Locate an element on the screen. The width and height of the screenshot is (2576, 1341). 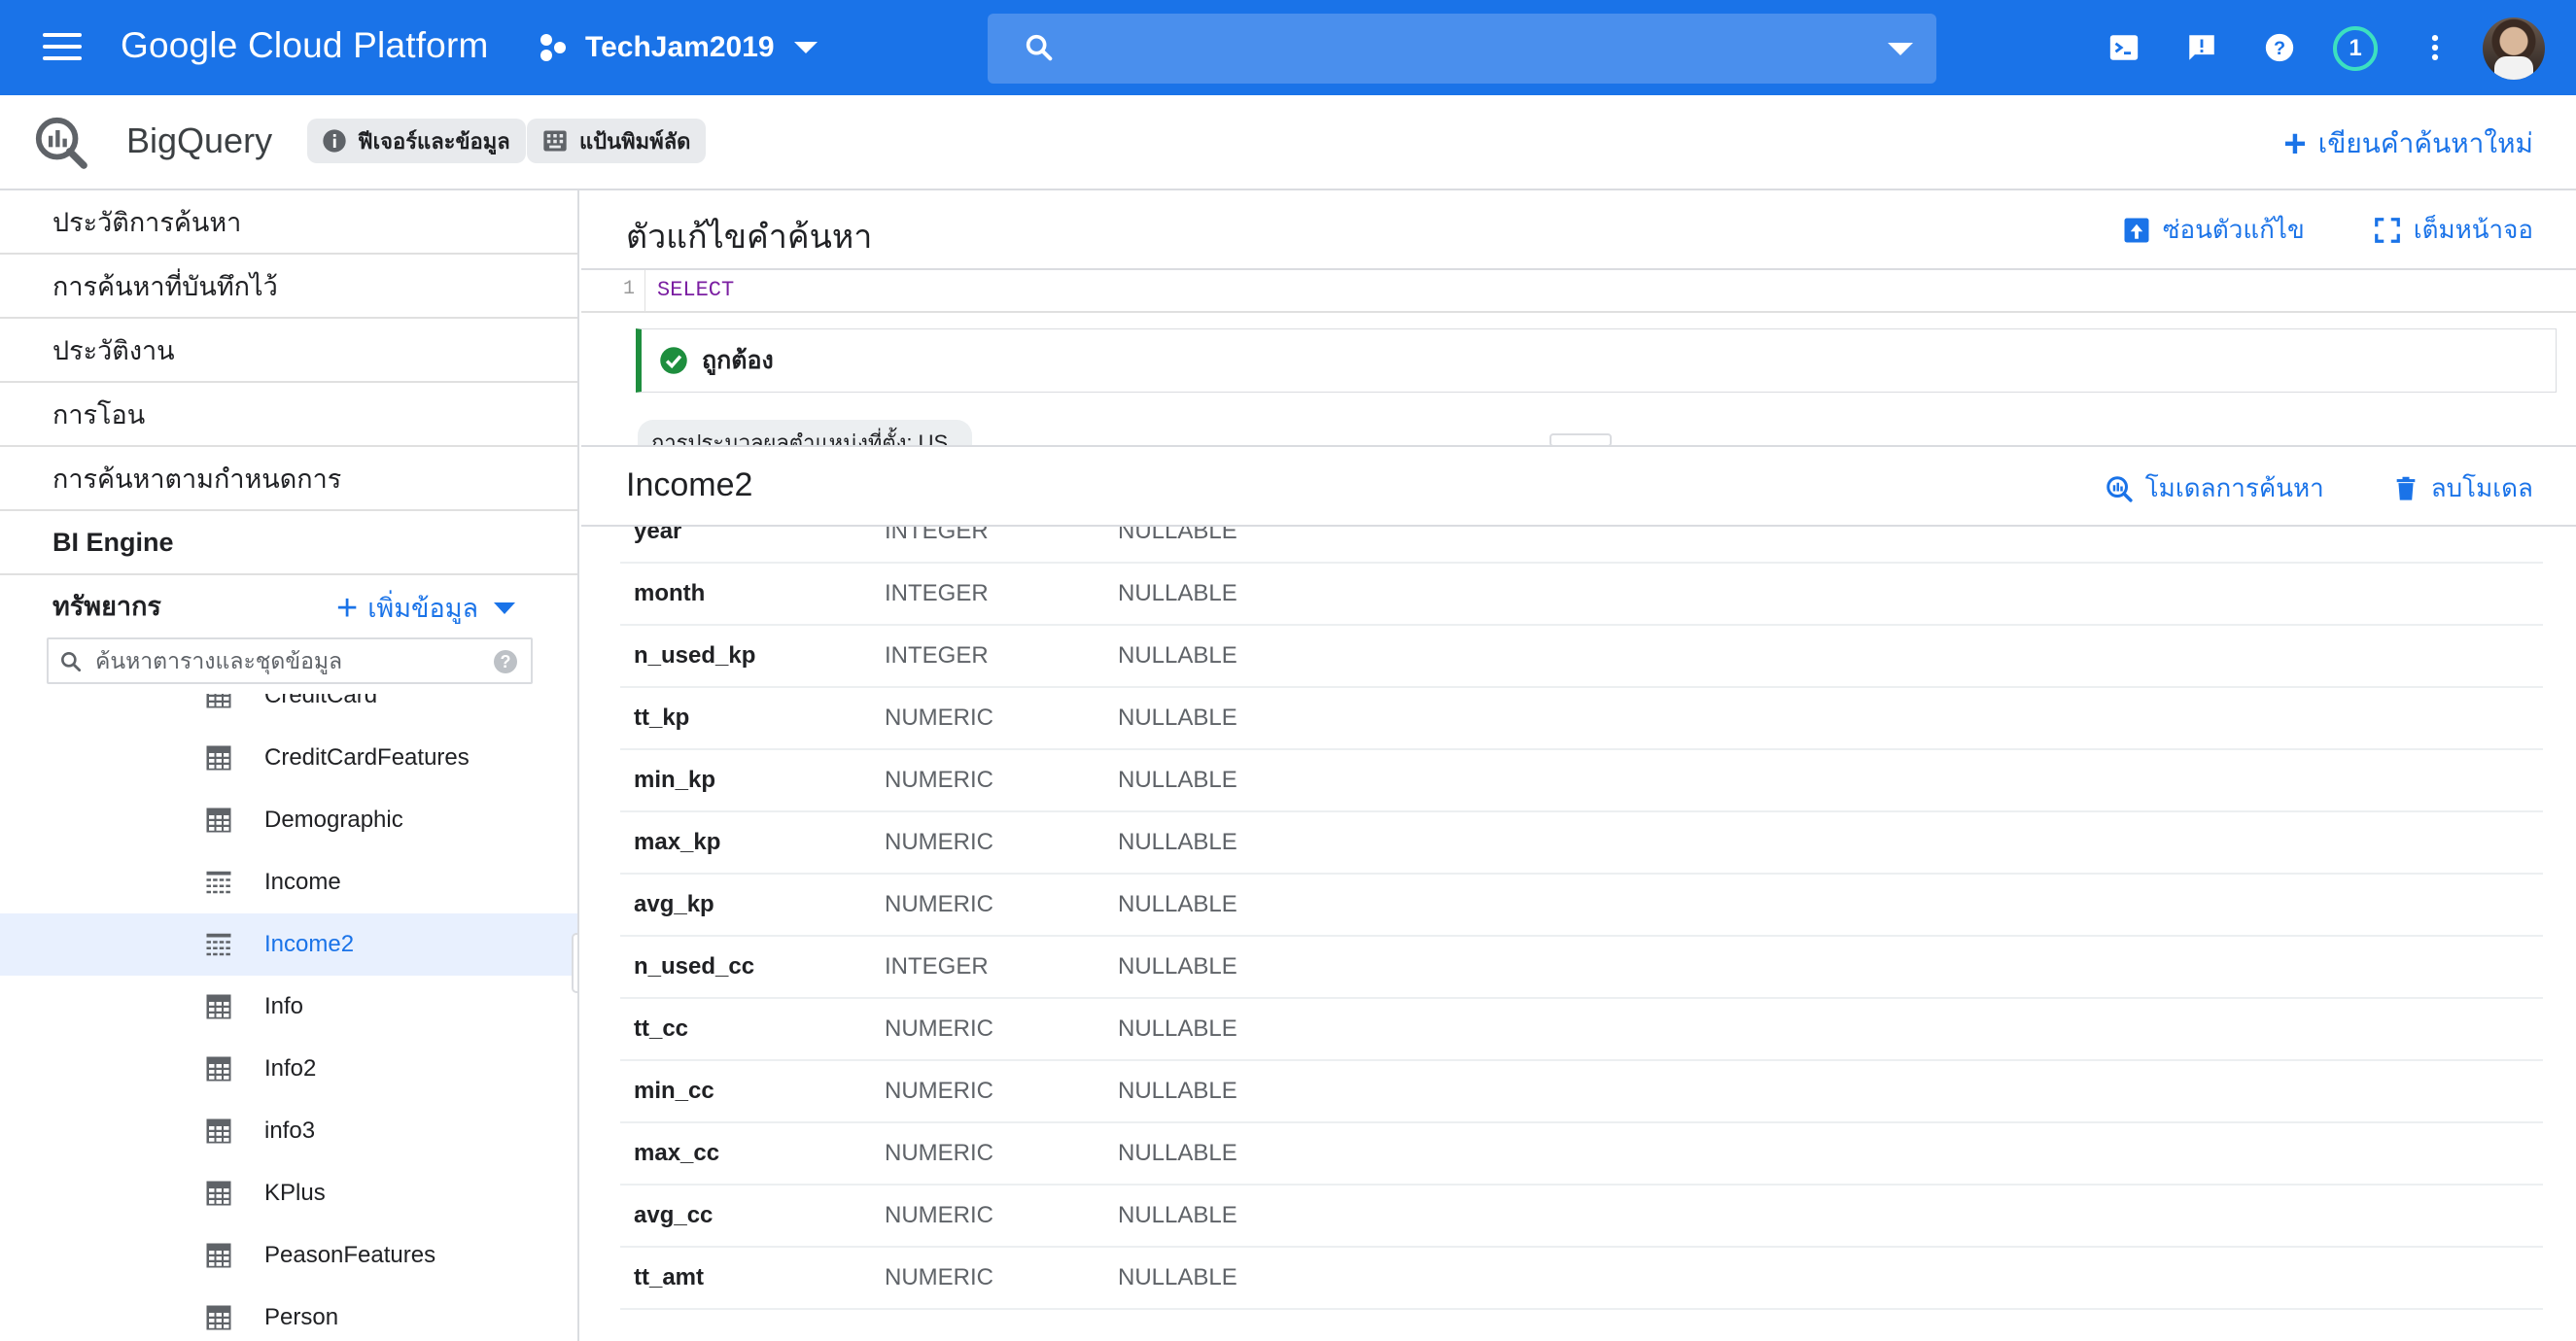
cloud-shell-icon is located at coordinates (2124, 47).